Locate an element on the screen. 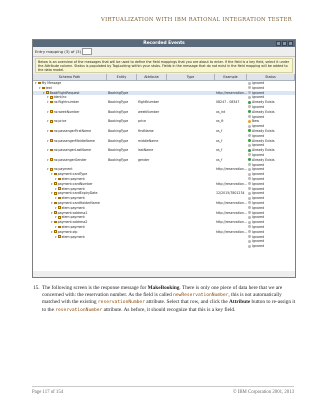 This screenshot has width=320, height=414. dialog-titlebar: Recorded Events is located at coordinates (164, 43).